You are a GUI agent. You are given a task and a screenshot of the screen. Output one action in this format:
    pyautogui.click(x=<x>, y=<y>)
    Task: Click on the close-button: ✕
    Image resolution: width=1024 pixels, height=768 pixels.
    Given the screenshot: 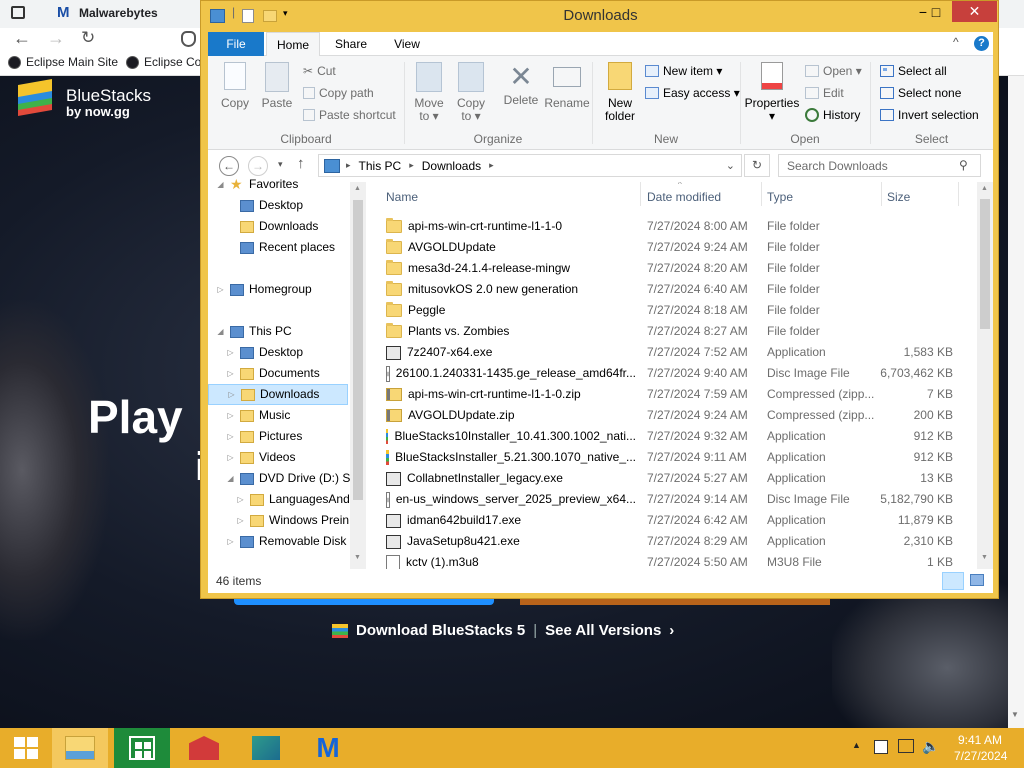 What is the action you would take?
    pyautogui.click(x=974, y=11)
    